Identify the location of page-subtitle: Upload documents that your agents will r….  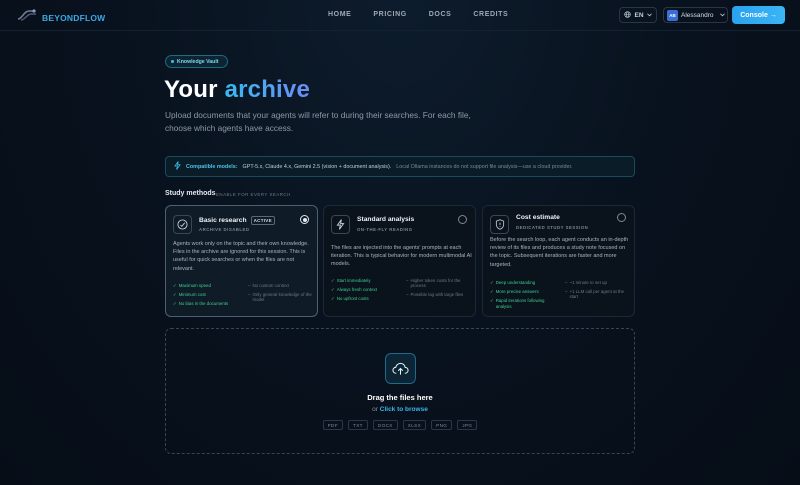
(318, 121).